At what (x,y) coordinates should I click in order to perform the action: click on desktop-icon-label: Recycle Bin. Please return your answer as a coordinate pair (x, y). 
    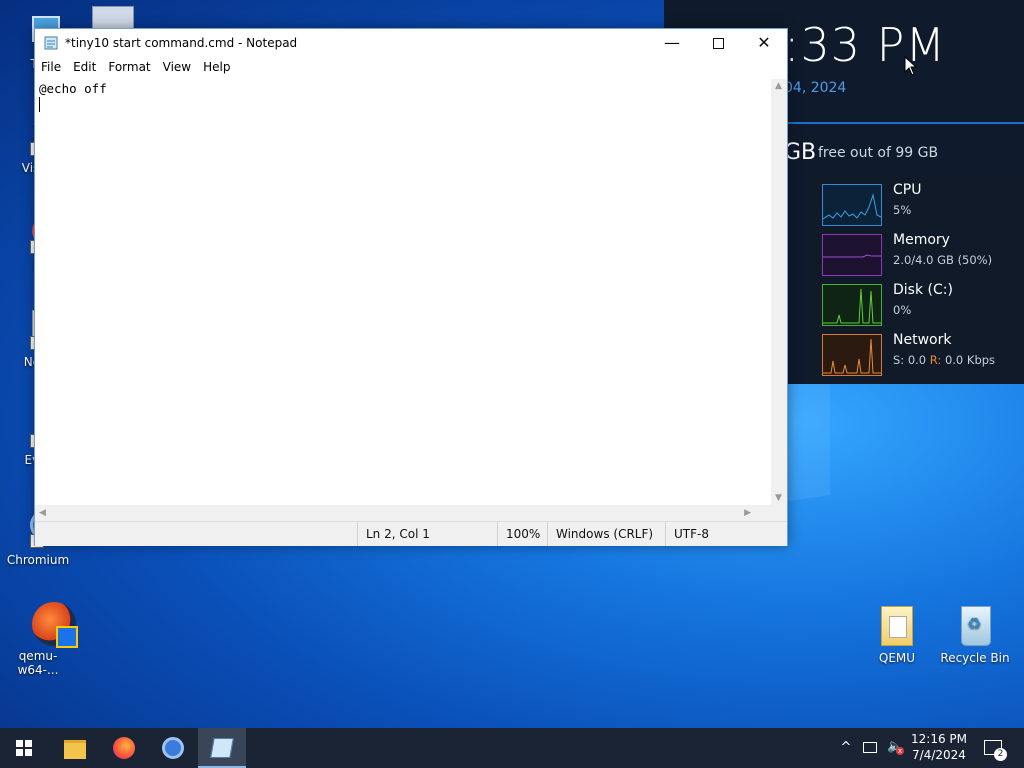
    Looking at the image, I should click on (975, 658).